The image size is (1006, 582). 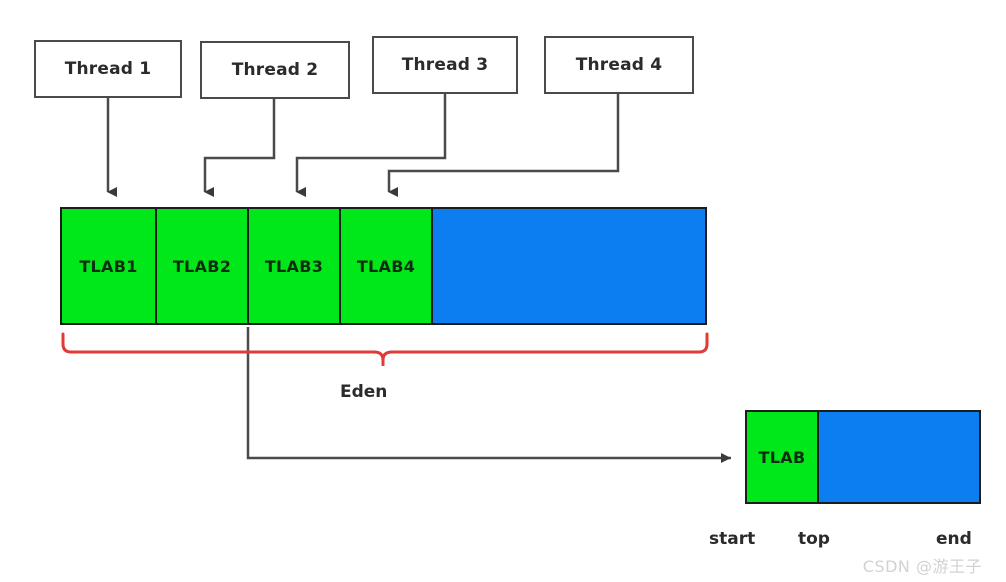 I want to click on marker-label-start: start, so click(x=732, y=539).